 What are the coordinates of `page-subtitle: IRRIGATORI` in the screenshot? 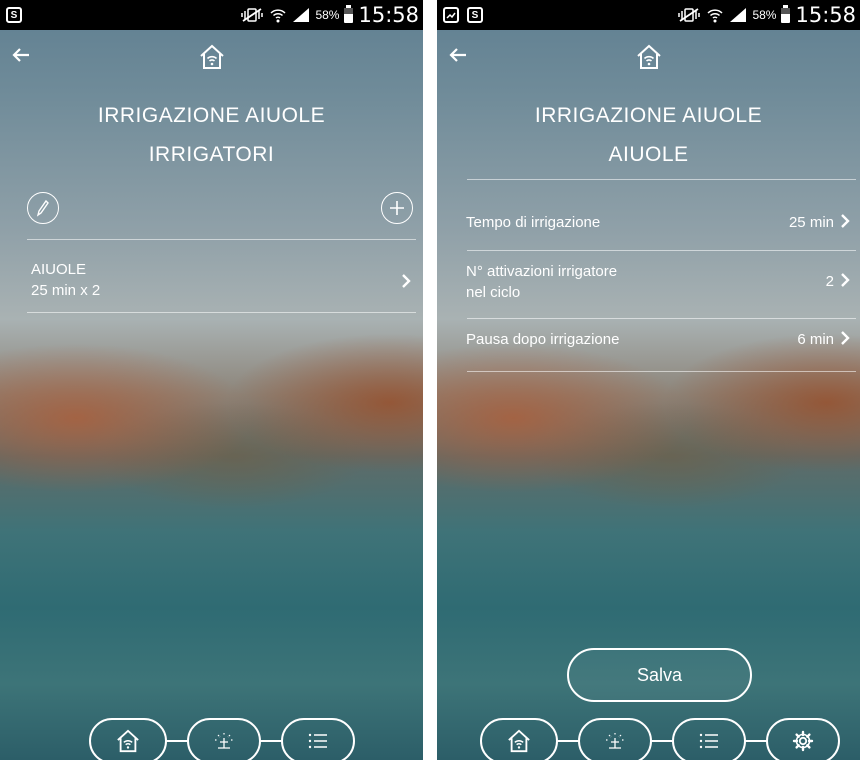 It's located at (211, 154).